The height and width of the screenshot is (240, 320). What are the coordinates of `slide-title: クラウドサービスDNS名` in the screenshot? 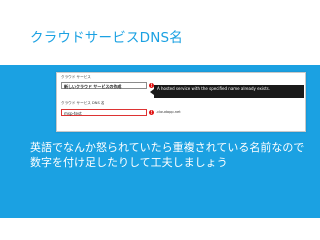 It's located at (106, 38).